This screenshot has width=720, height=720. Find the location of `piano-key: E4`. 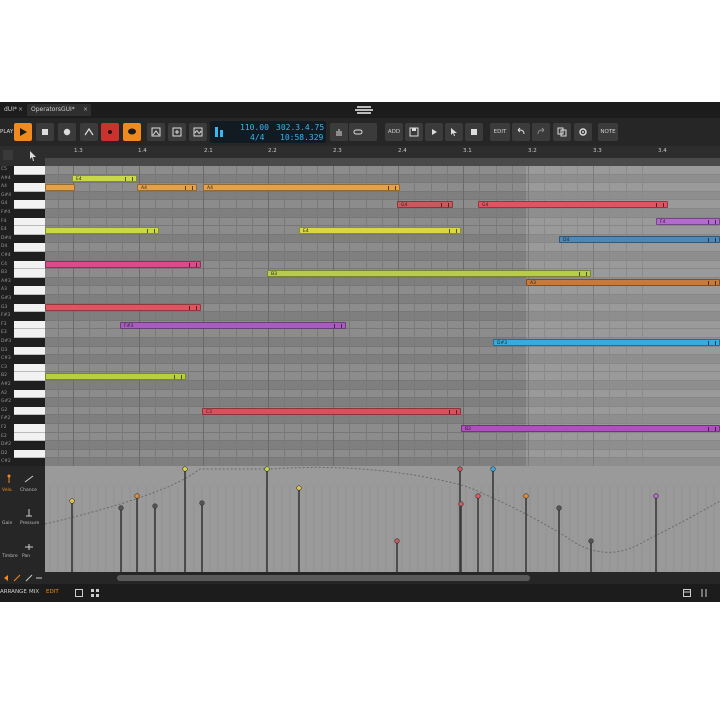

piano-key: E4 is located at coordinates (22, 230).